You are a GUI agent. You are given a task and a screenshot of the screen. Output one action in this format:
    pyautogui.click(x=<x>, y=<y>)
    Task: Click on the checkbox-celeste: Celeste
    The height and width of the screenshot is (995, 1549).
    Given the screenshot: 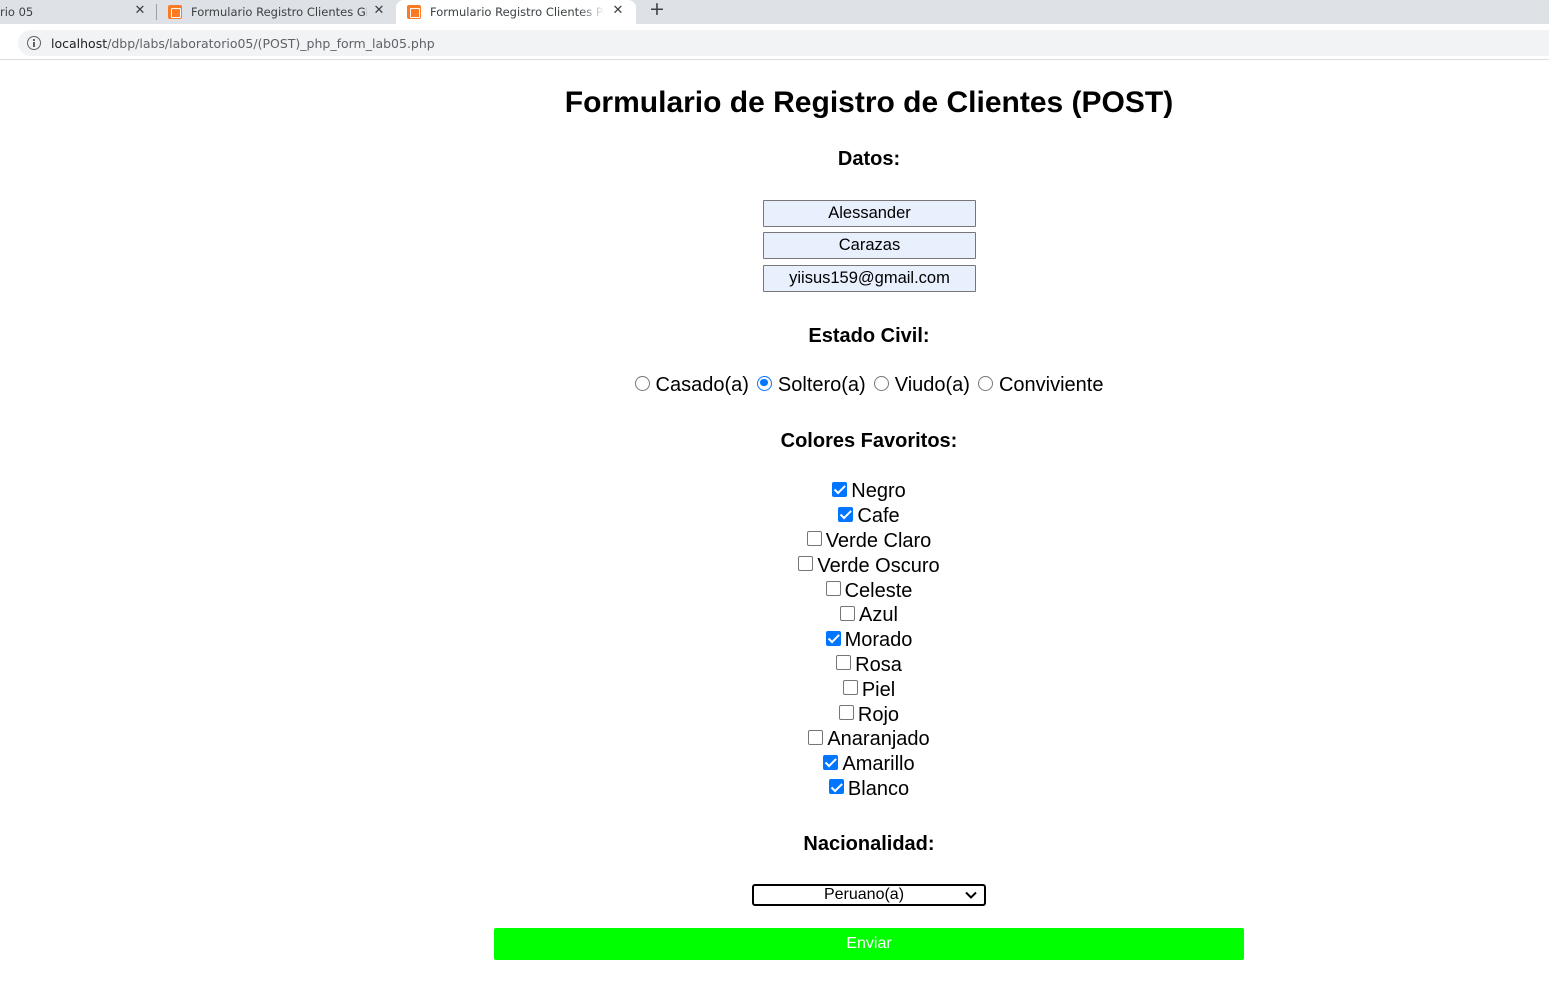 What is the action you would take?
    pyautogui.click(x=869, y=590)
    